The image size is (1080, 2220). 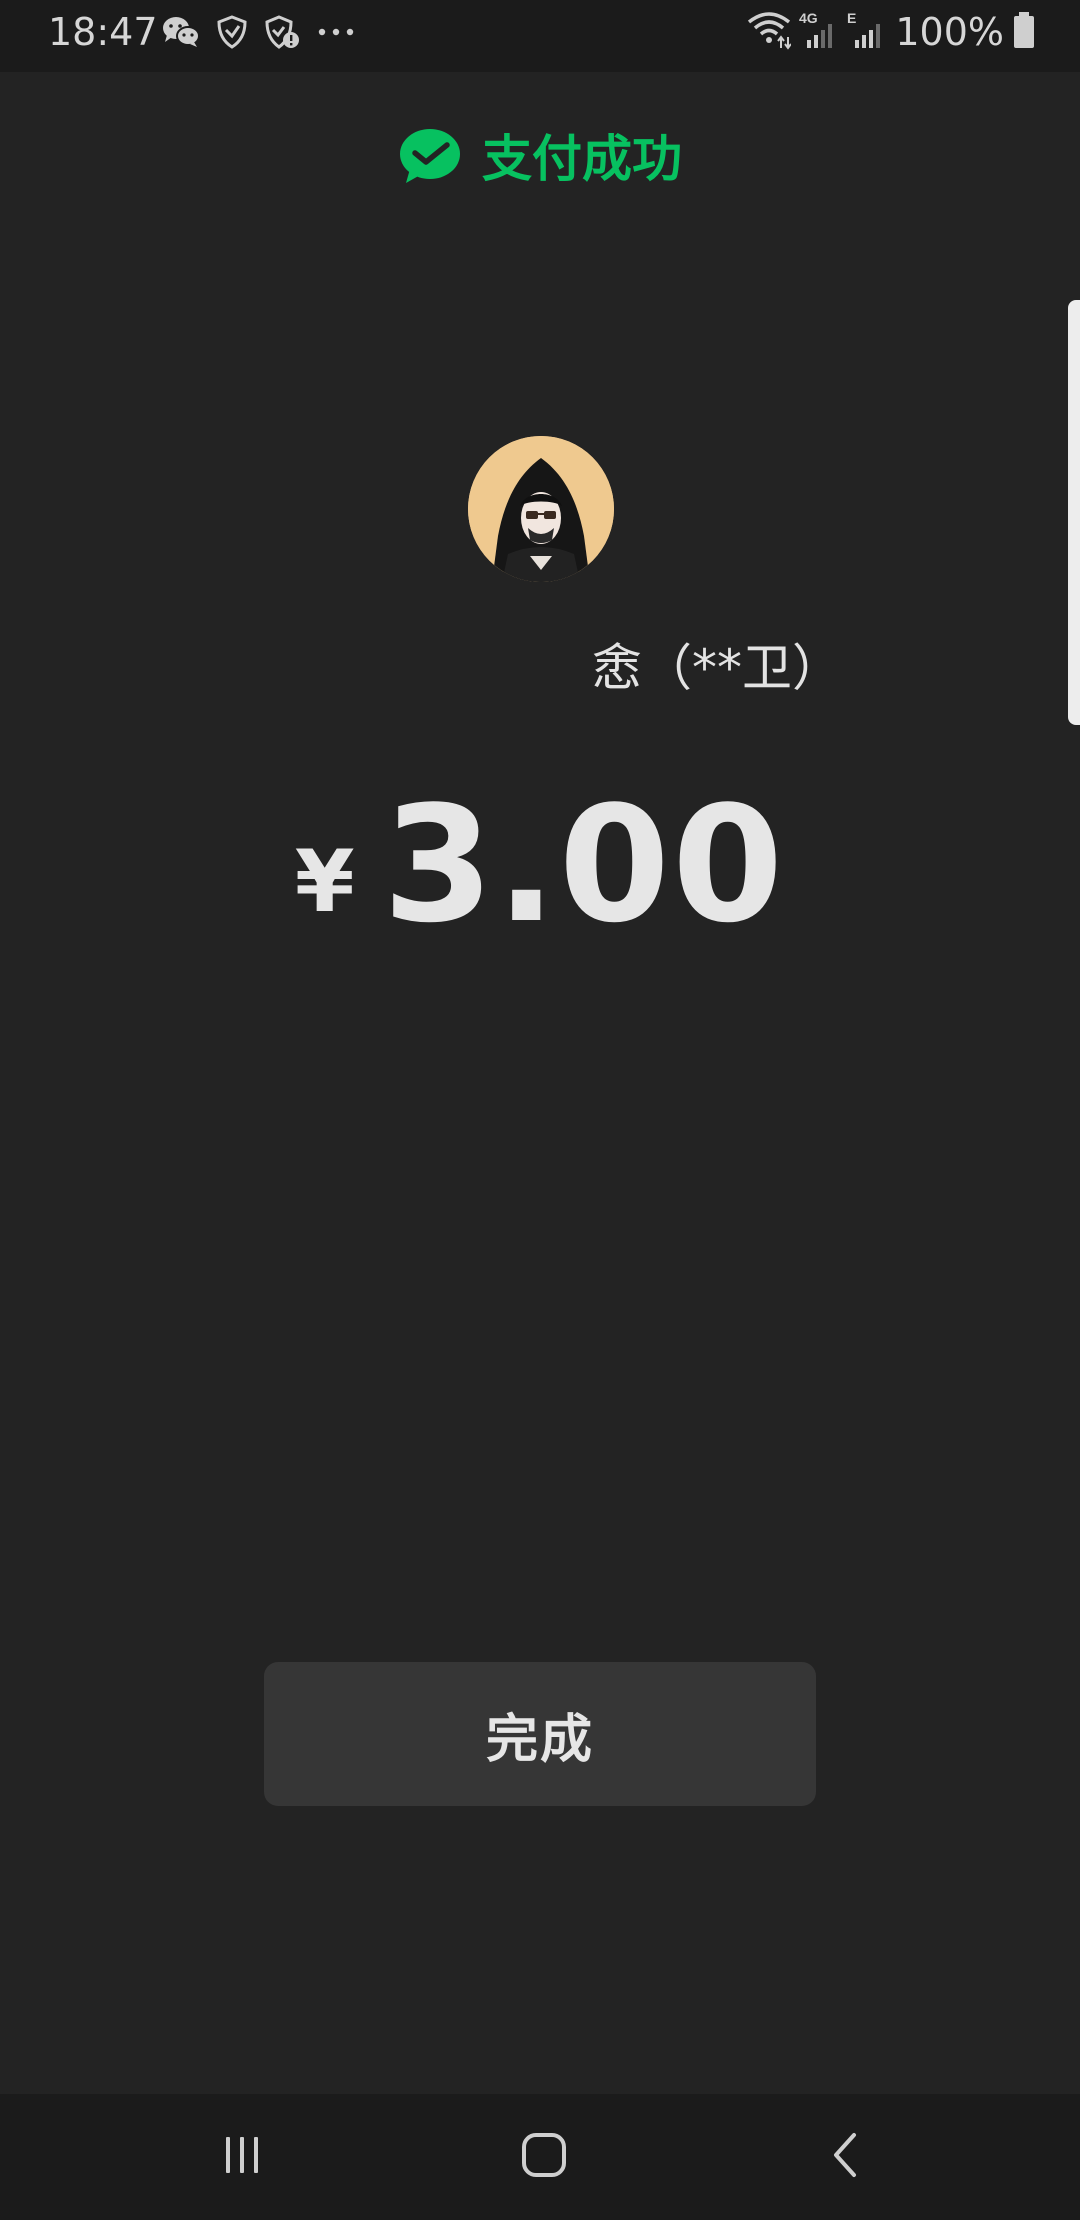 I want to click on system-status: 4G E 100%, so click(x=891, y=32).